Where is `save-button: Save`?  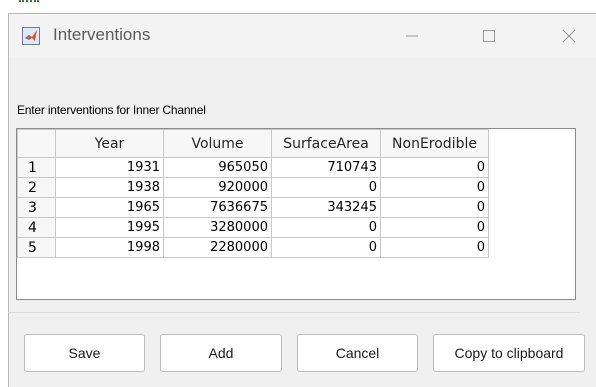
save-button: Save is located at coordinates (84, 353).